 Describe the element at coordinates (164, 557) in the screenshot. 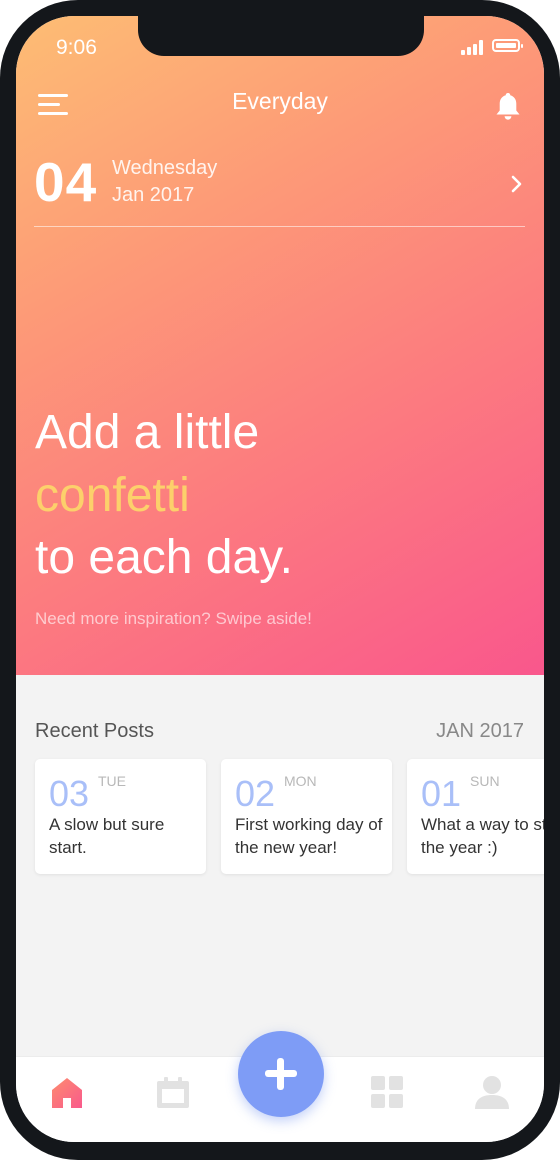

I see `headline-line-3: to each day.` at that location.